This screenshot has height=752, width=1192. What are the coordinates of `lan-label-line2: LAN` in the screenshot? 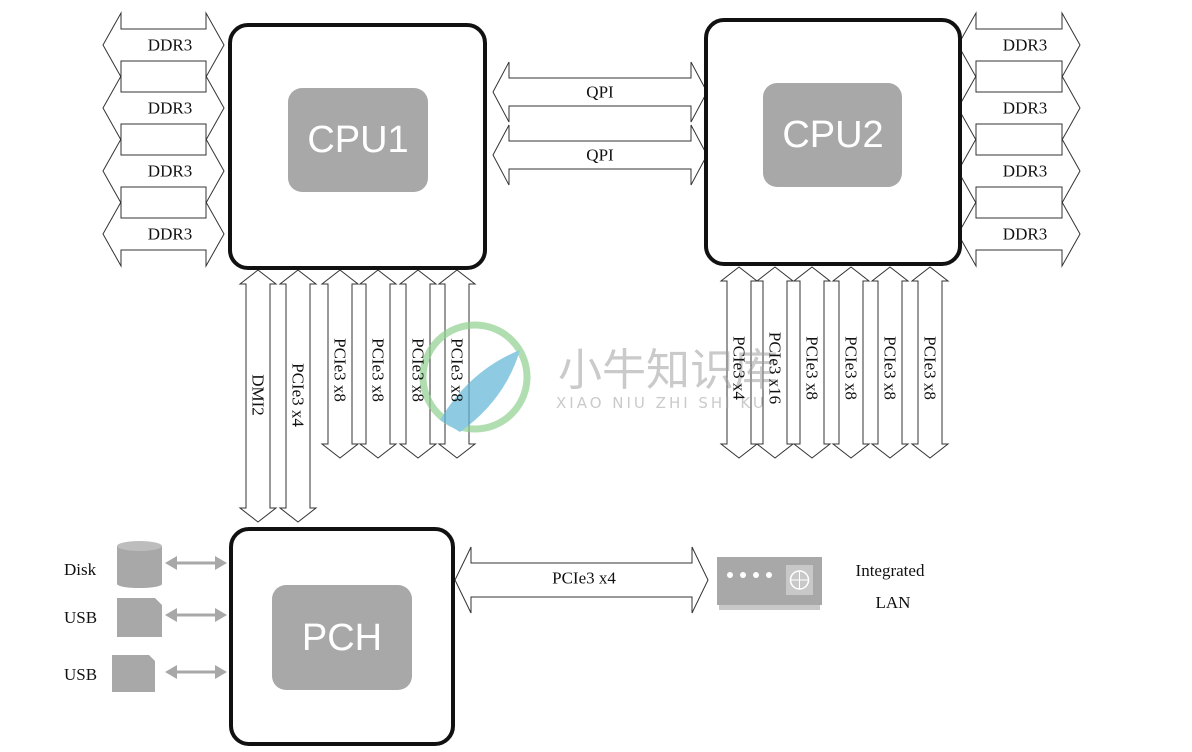 It's located at (893, 602).